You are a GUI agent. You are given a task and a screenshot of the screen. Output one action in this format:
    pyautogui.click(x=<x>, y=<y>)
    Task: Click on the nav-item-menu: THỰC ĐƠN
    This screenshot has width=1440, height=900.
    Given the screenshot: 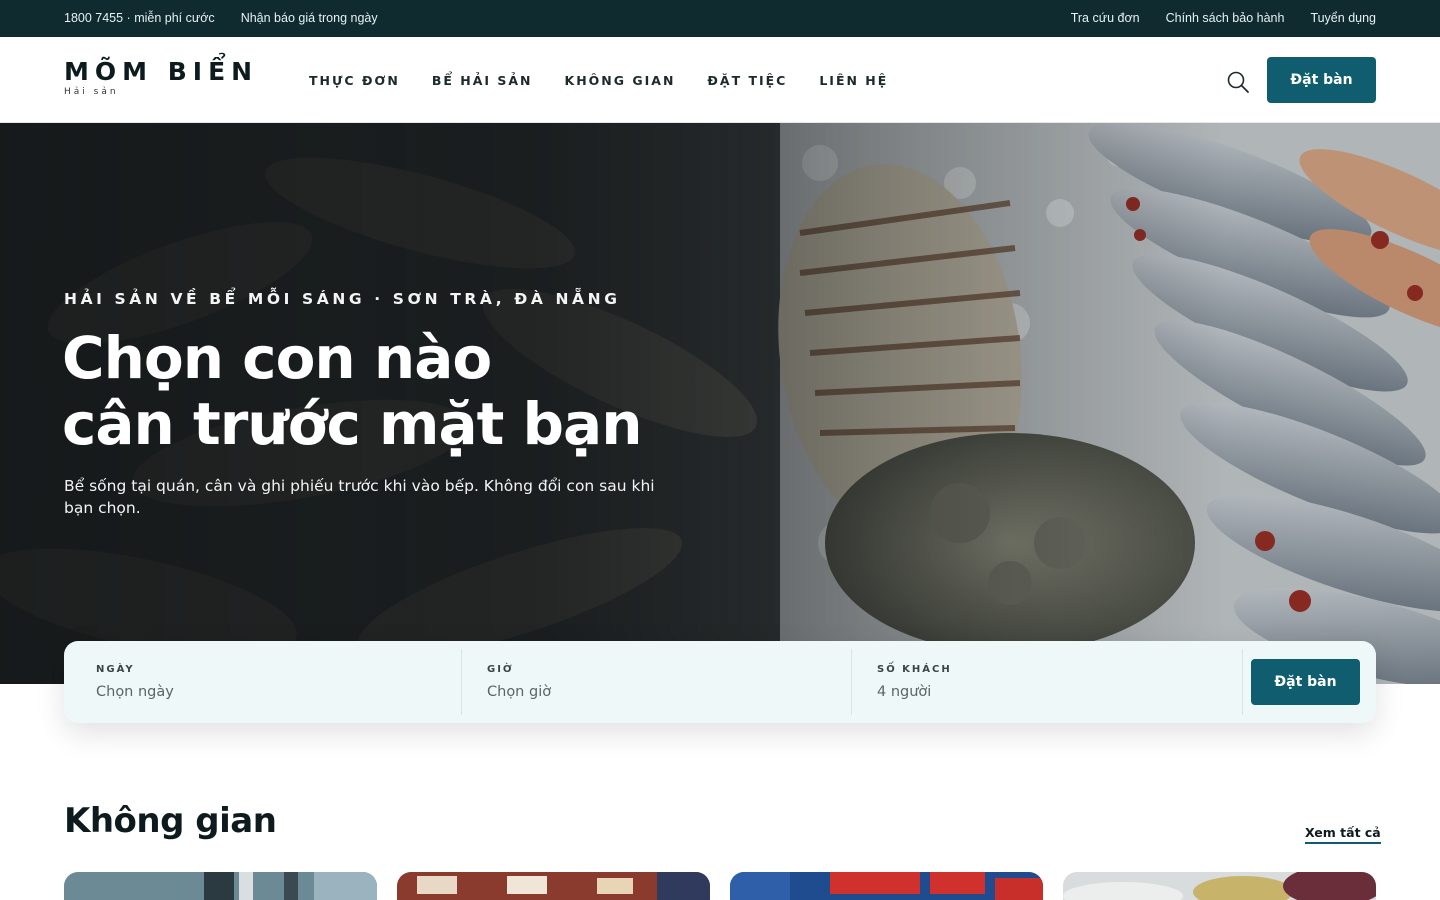 What is the action you would take?
    pyautogui.click(x=354, y=80)
    